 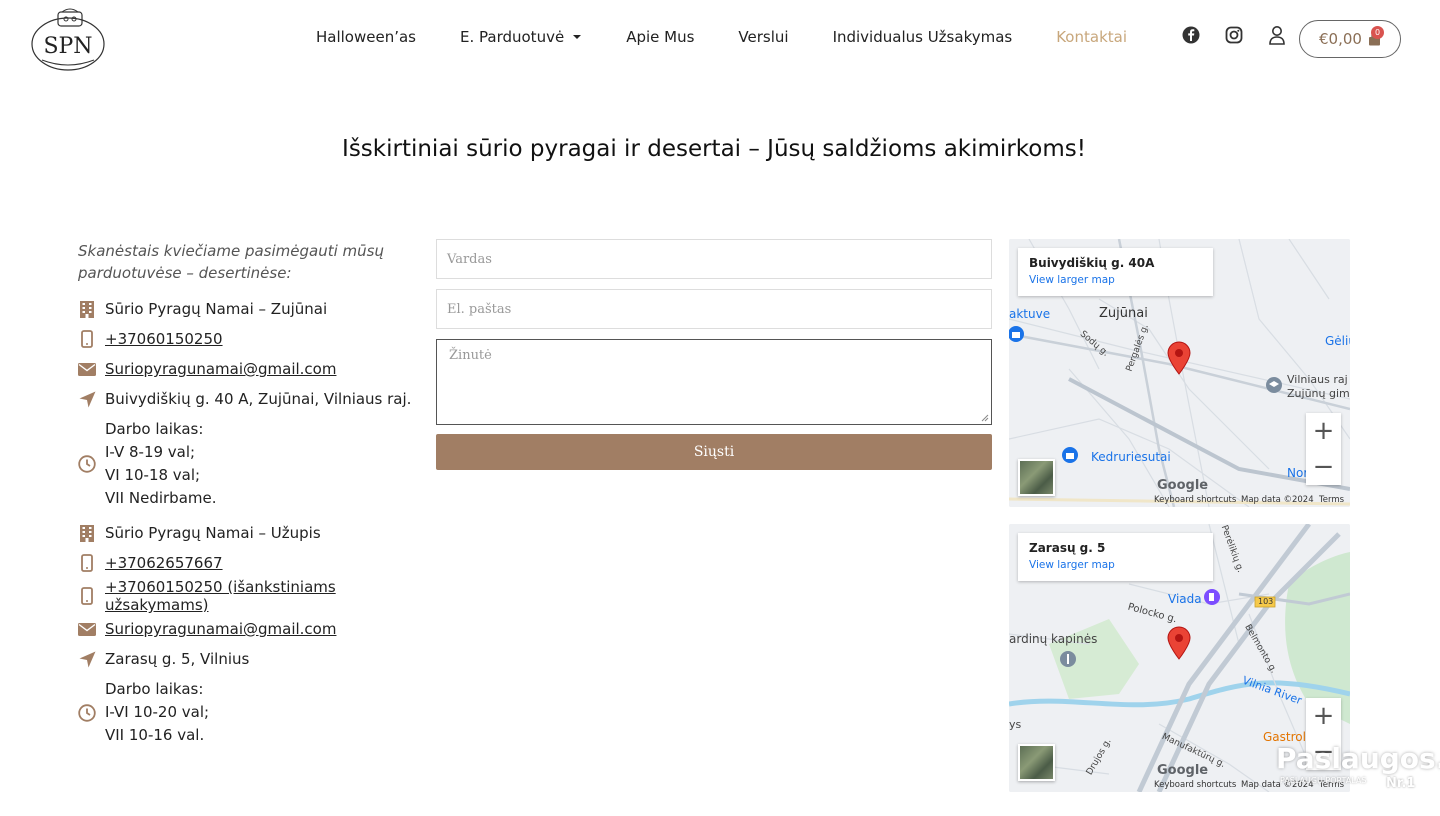 What do you see at coordinates (1068, 659) in the screenshot?
I see `cemetery-pin-icon` at bounding box center [1068, 659].